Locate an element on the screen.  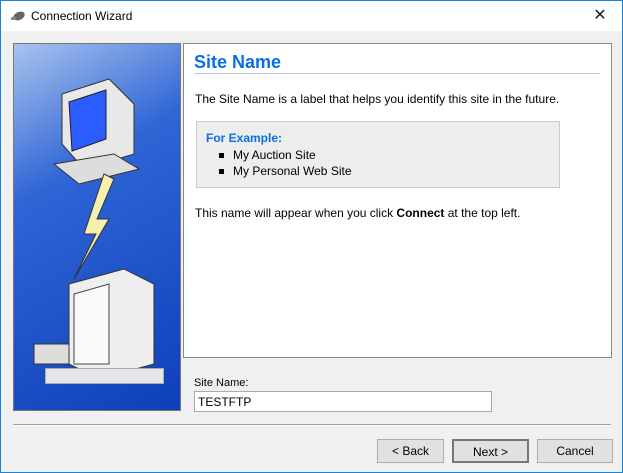
computers-connection-icon is located at coordinates (94, 229).